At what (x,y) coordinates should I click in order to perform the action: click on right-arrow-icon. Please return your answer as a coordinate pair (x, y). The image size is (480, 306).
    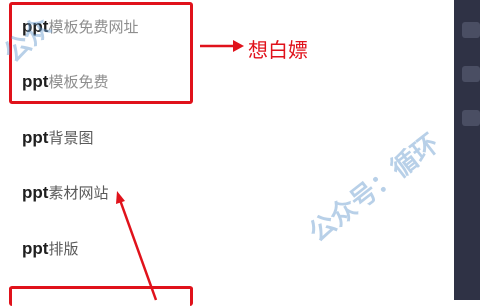
    Looking at the image, I should click on (222, 46).